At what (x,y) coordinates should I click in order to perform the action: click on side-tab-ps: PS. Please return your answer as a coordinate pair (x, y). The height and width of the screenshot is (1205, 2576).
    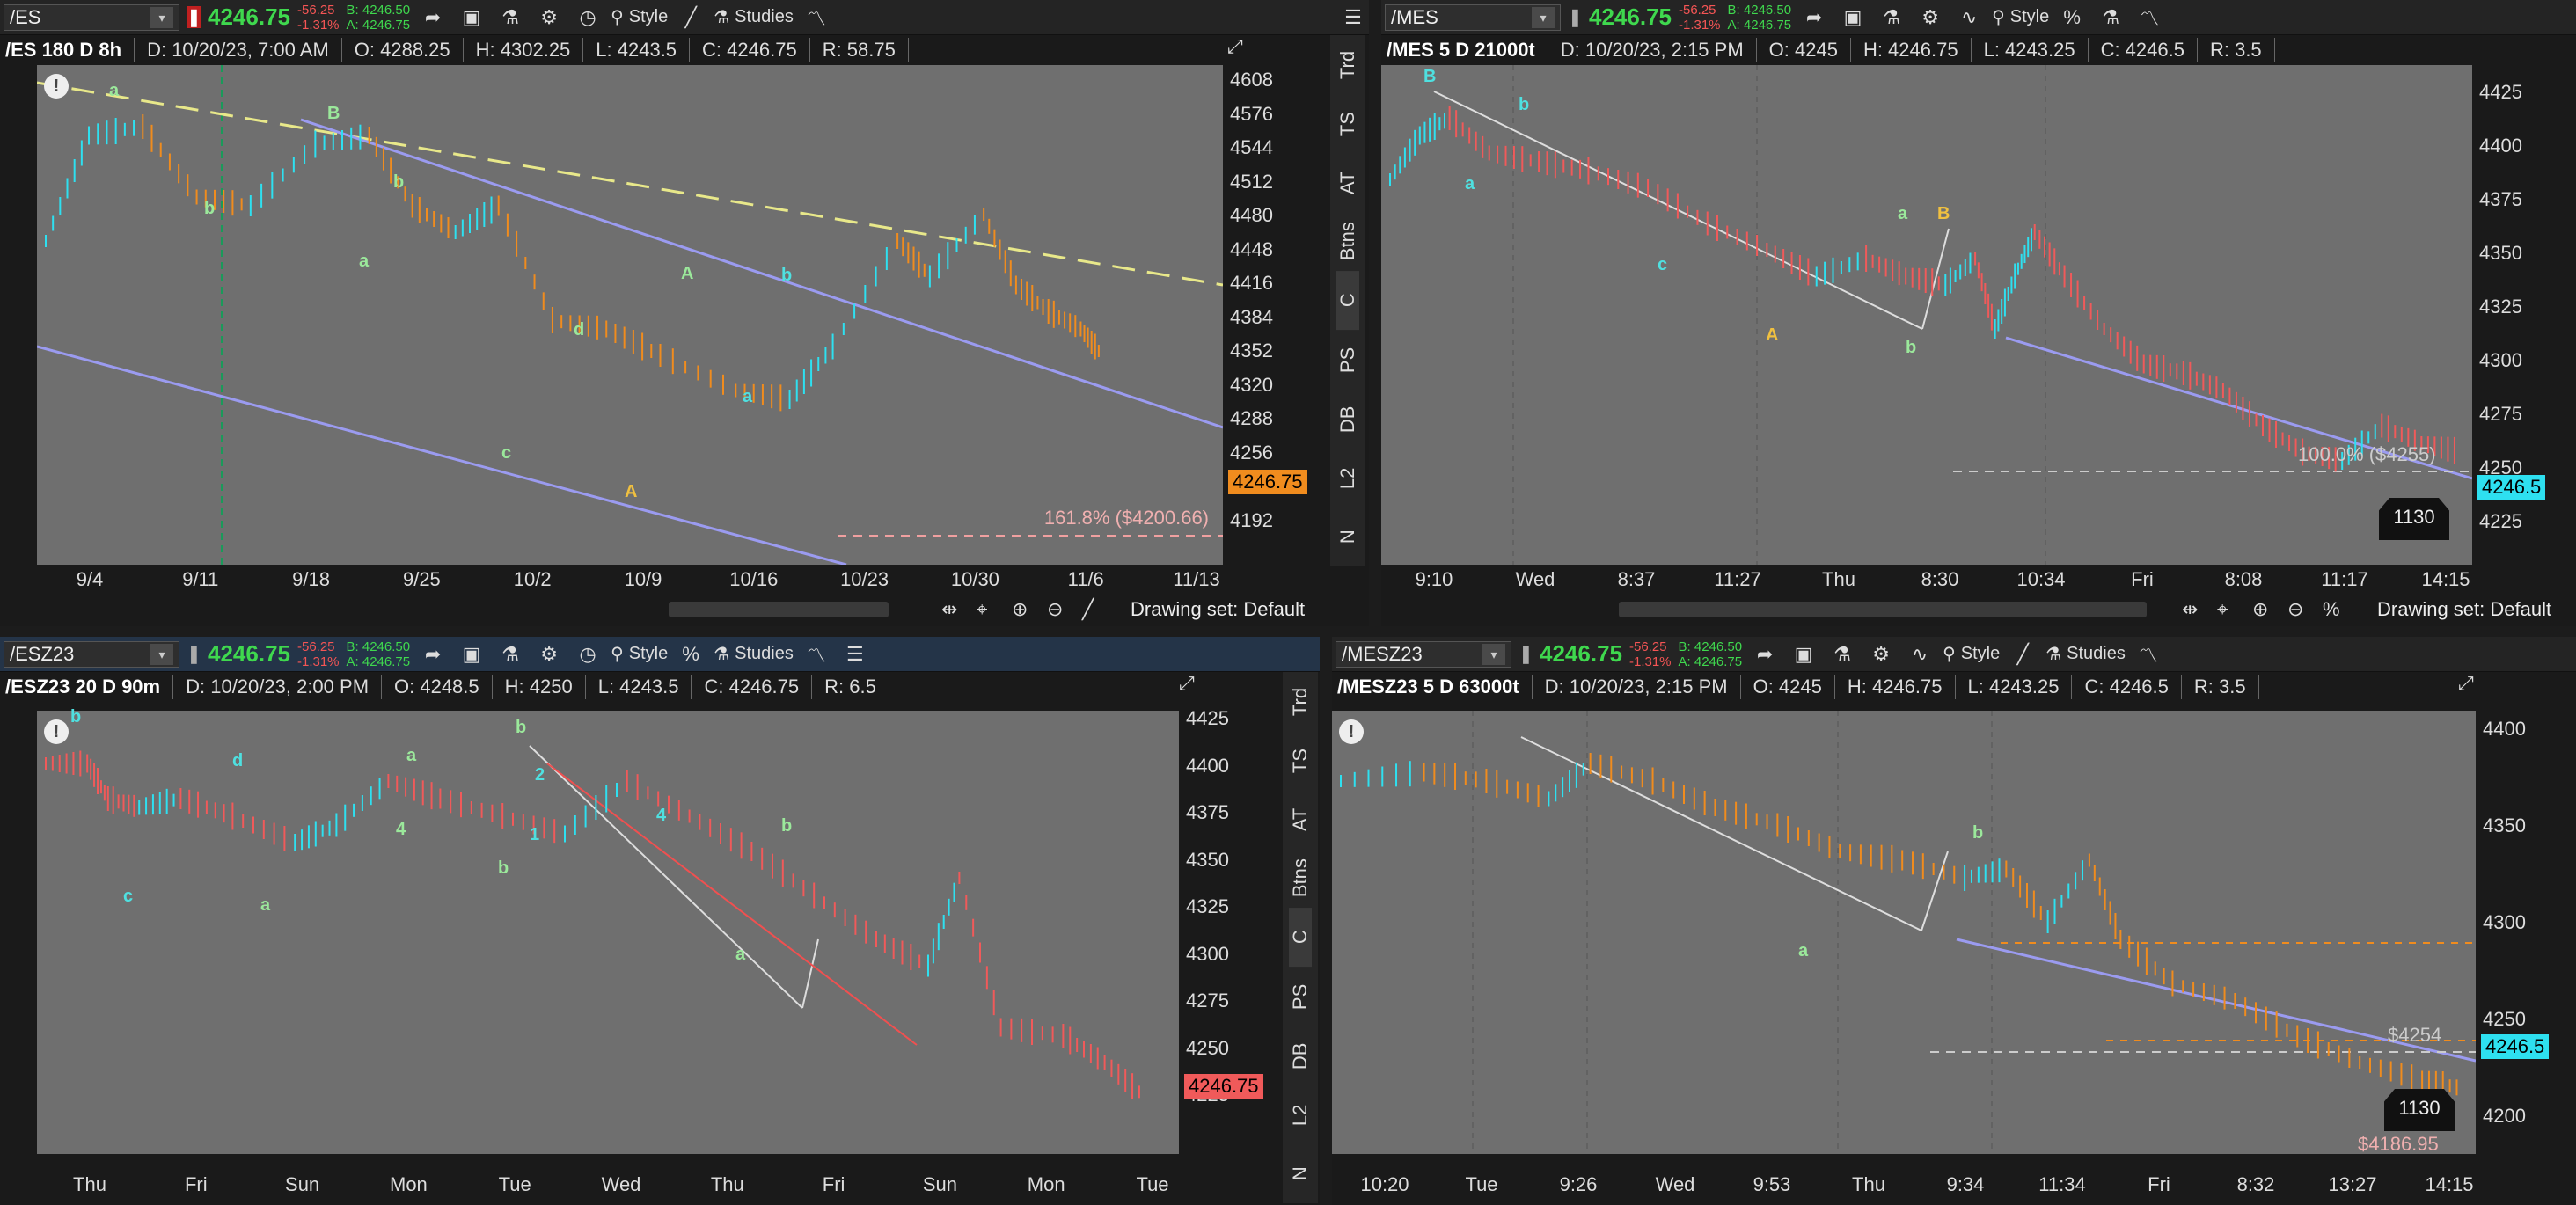
    Looking at the image, I should click on (1300, 997).